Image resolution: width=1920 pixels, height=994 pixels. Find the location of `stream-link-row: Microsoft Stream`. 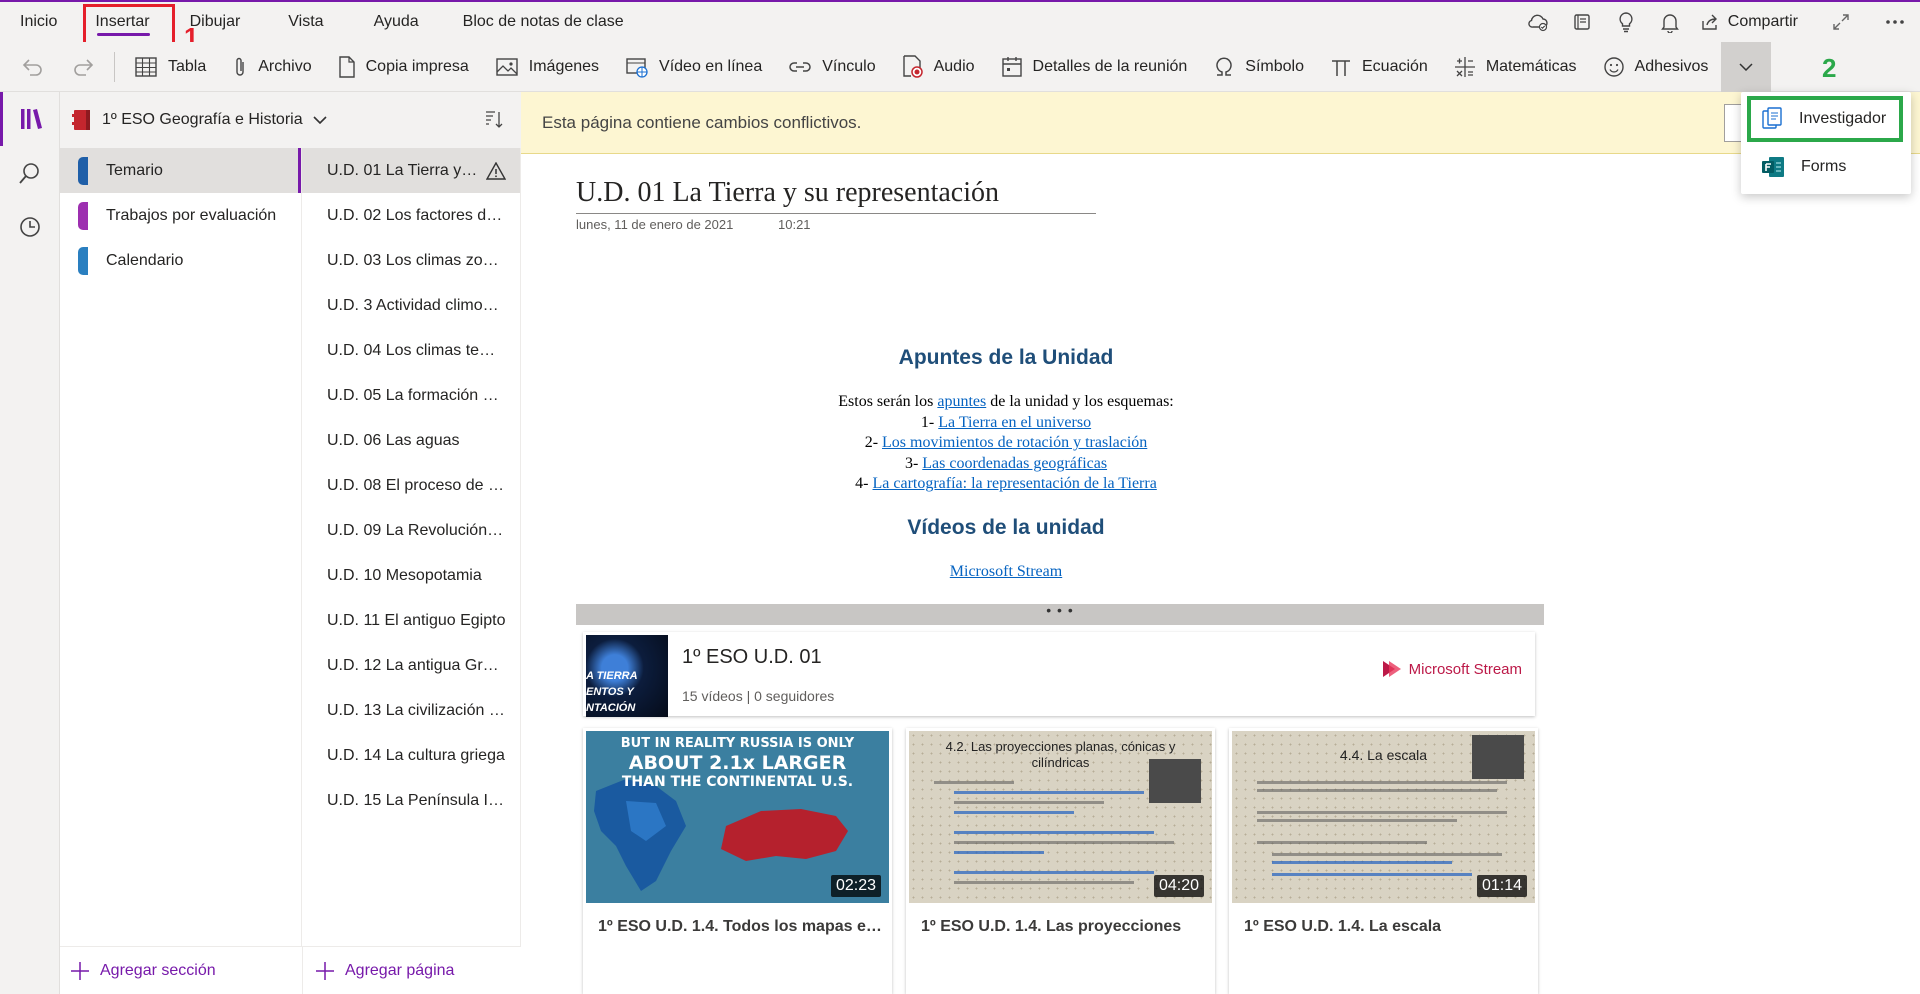

stream-link-row: Microsoft Stream is located at coordinates (1006, 572).